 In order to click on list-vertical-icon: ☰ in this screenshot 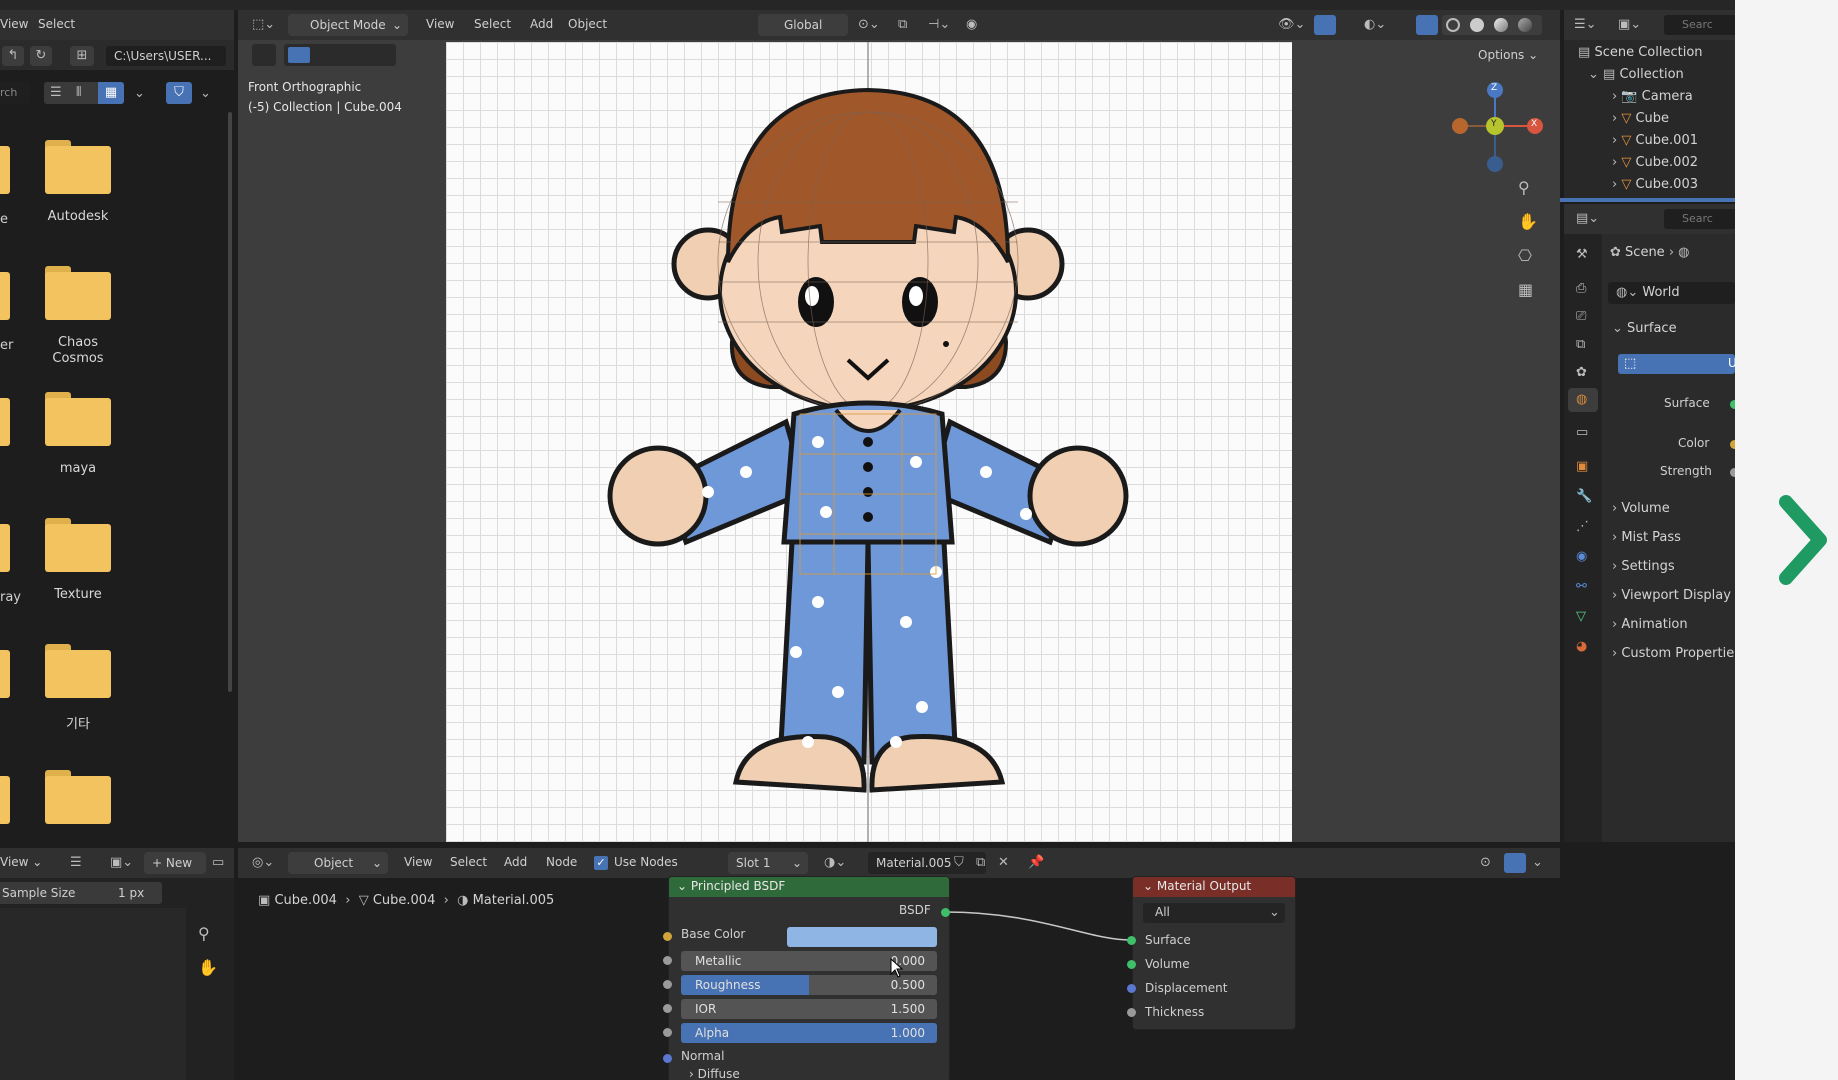, I will do `click(56, 92)`.